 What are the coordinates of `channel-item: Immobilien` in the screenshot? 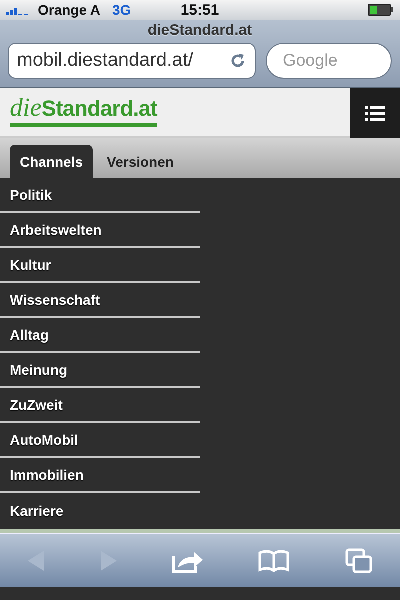 It's located at (100, 475).